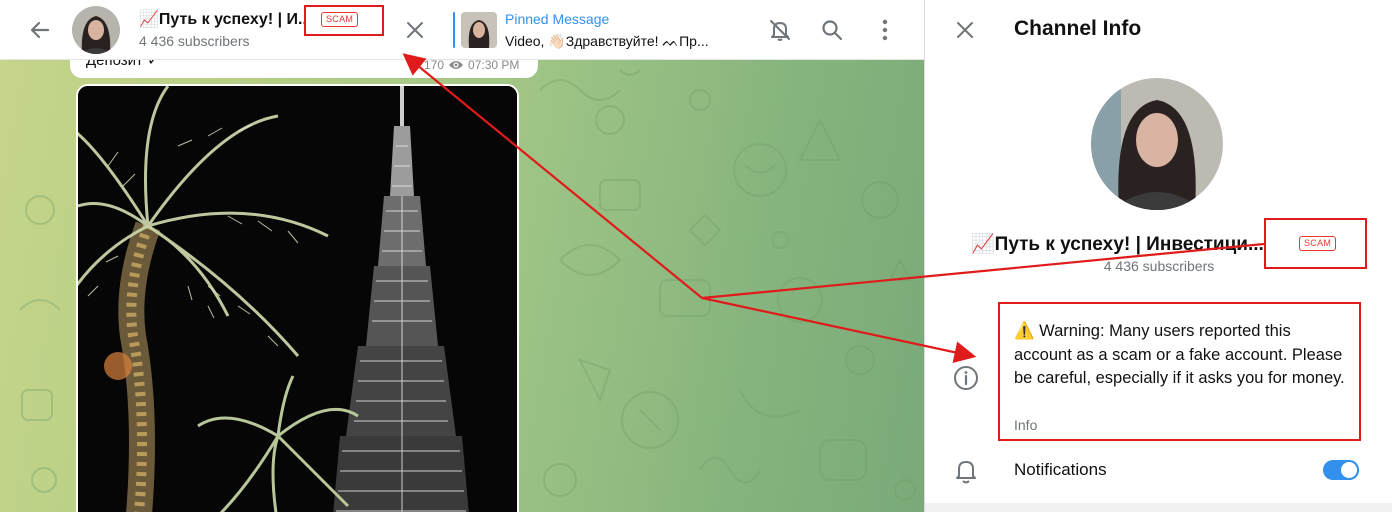 Image resolution: width=1392 pixels, height=512 pixels. I want to click on notifications-toggle, so click(1341, 470).